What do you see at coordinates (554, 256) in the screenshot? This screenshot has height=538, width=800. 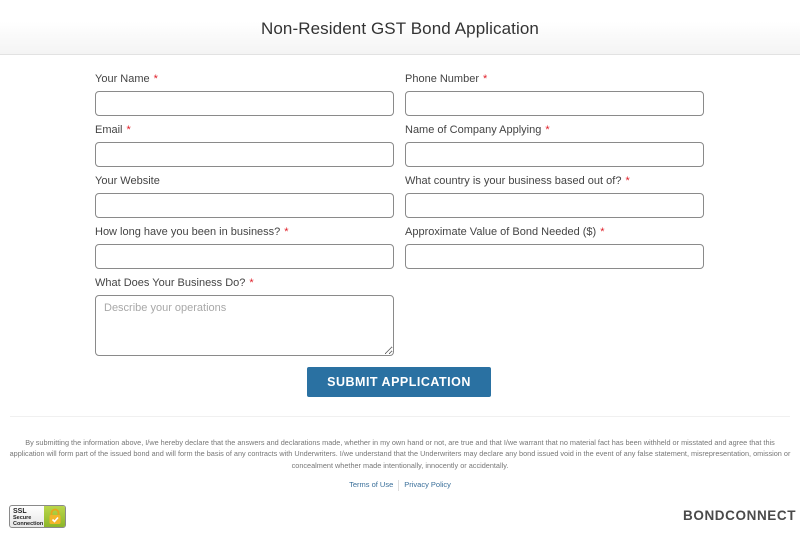 I see `bond-value-input` at bounding box center [554, 256].